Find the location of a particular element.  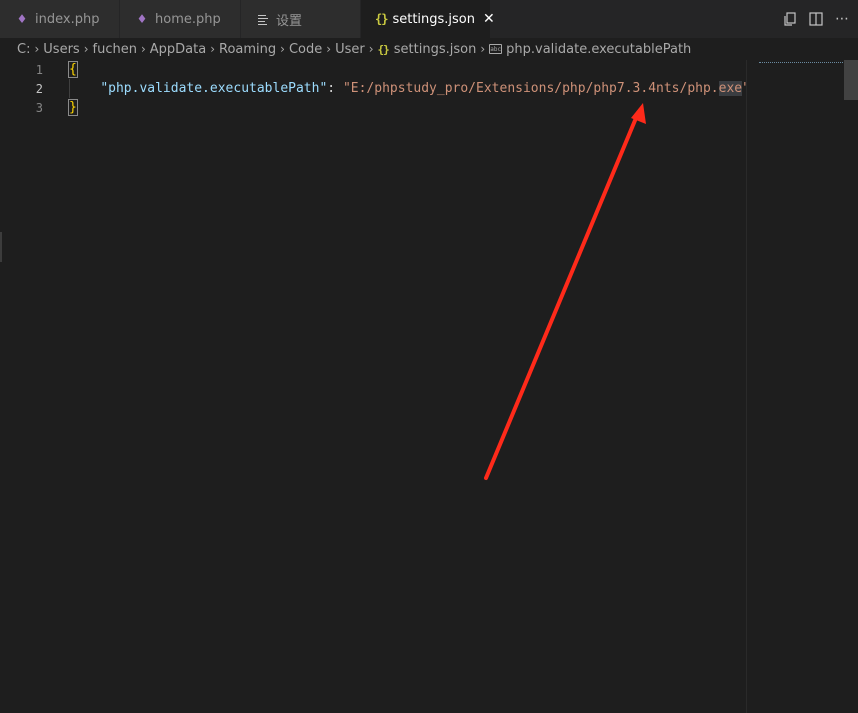

editor-actions: ⋯ is located at coordinates (816, 19).